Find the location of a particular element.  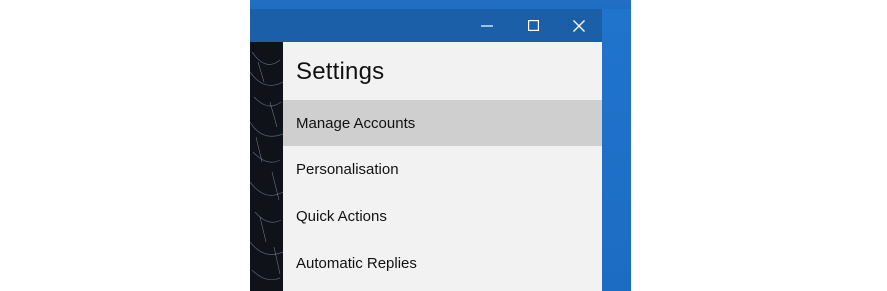

minimize-button is located at coordinates (487, 25).